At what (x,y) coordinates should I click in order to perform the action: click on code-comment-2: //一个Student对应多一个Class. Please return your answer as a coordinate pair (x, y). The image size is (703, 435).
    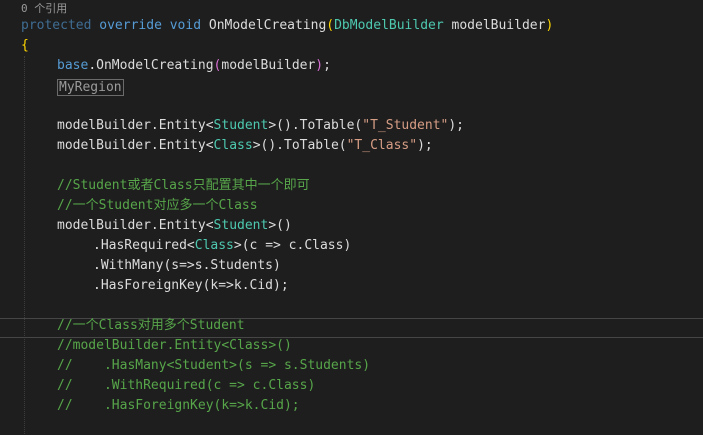
    Looking at the image, I should click on (157, 206).